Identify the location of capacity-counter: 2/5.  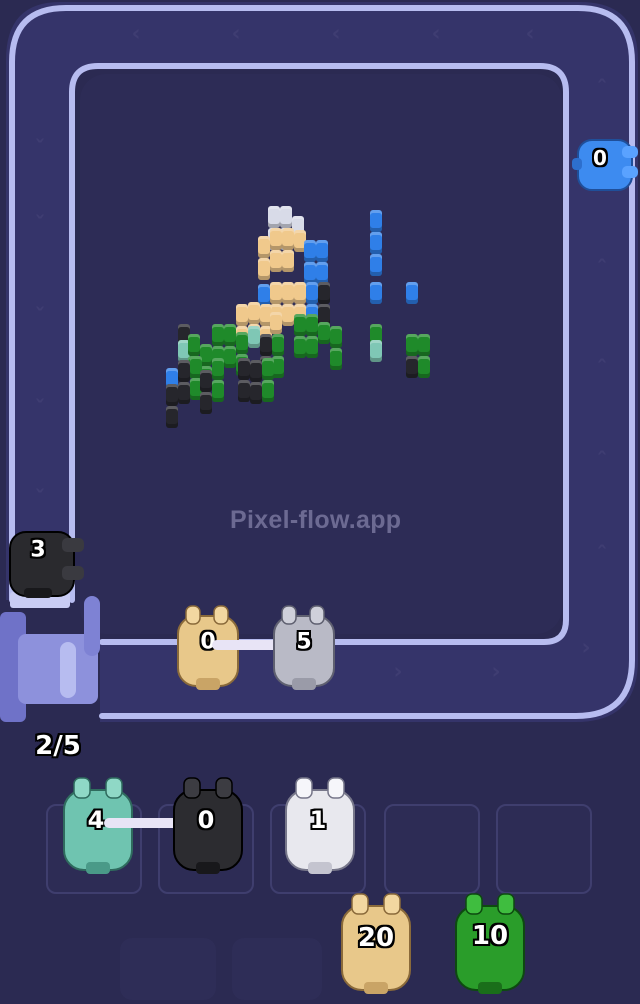
(58, 746).